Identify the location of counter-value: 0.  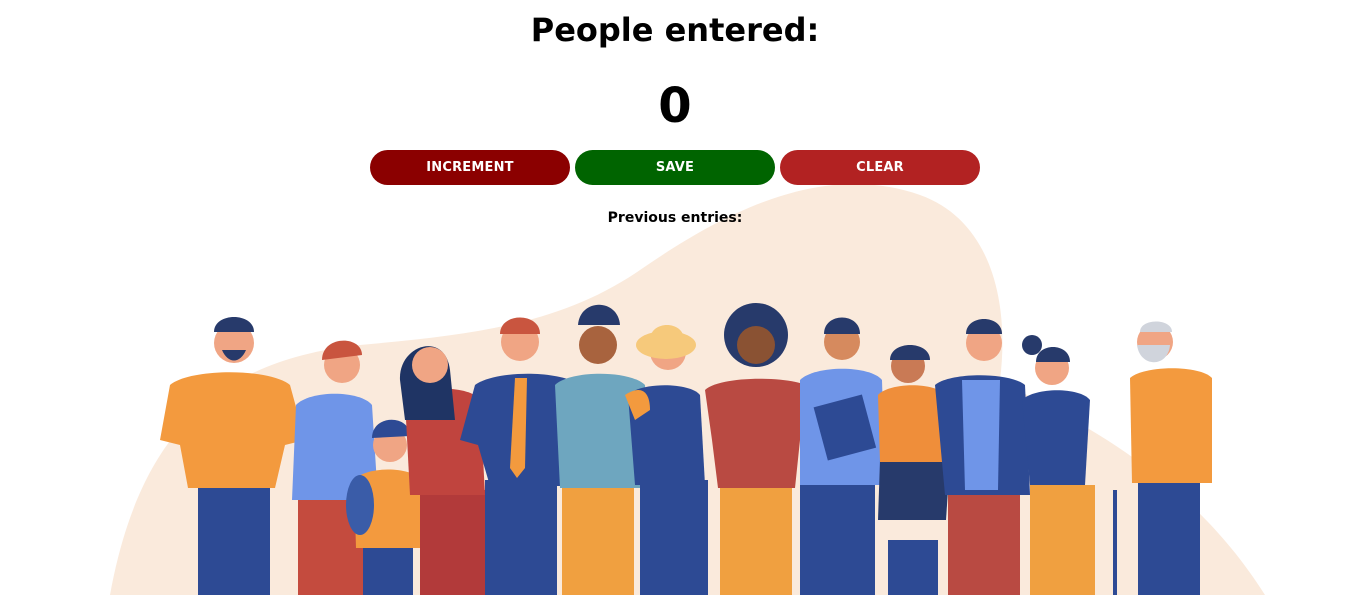
(675, 106).